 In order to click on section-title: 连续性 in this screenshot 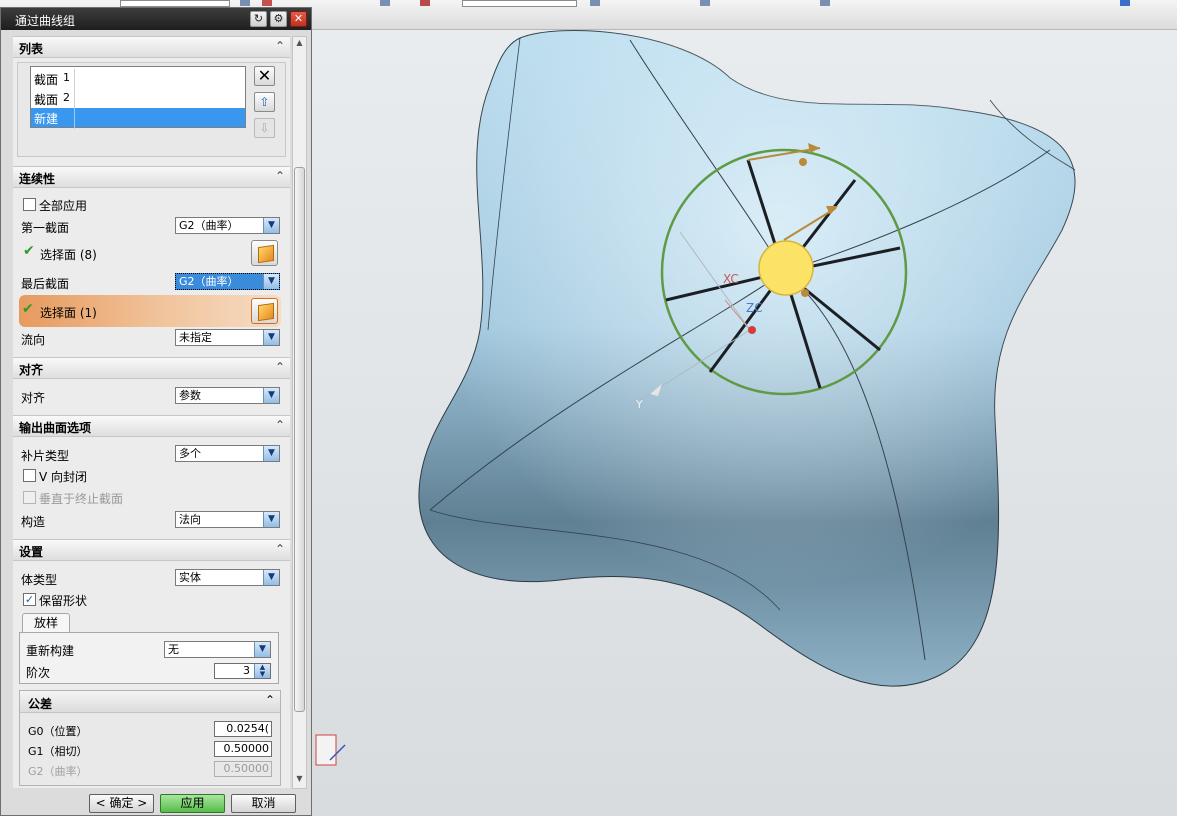, I will do `click(37, 179)`.